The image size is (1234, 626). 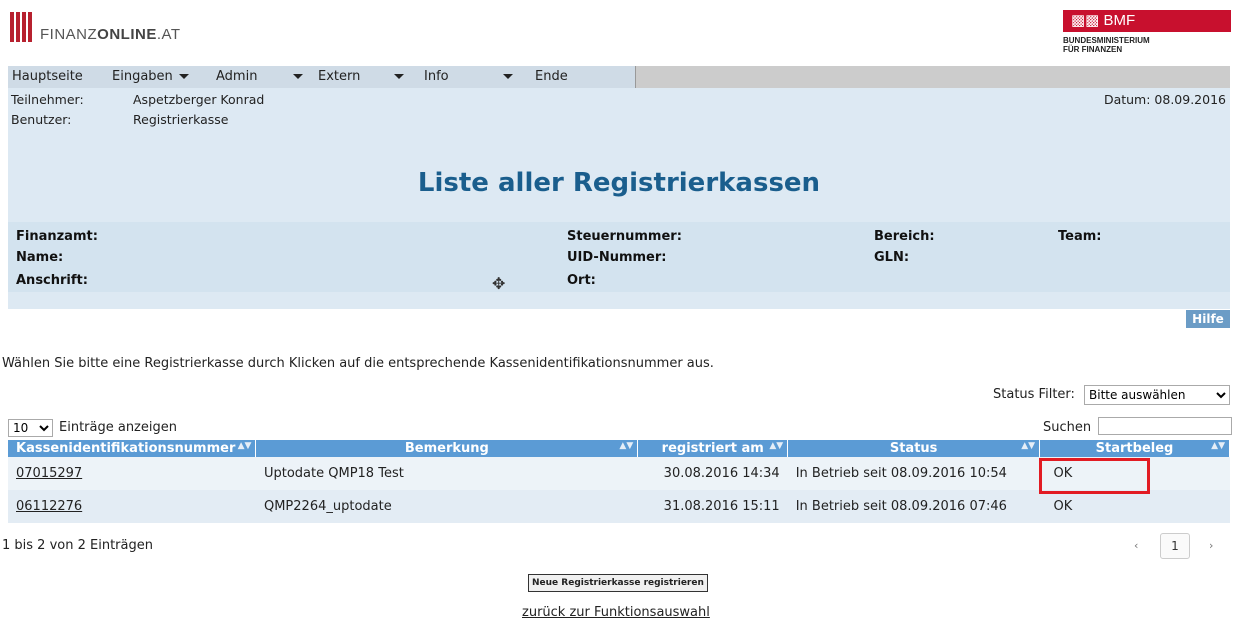 I want to click on status-filter-select: Bitte auswählen, so click(x=1157, y=395).